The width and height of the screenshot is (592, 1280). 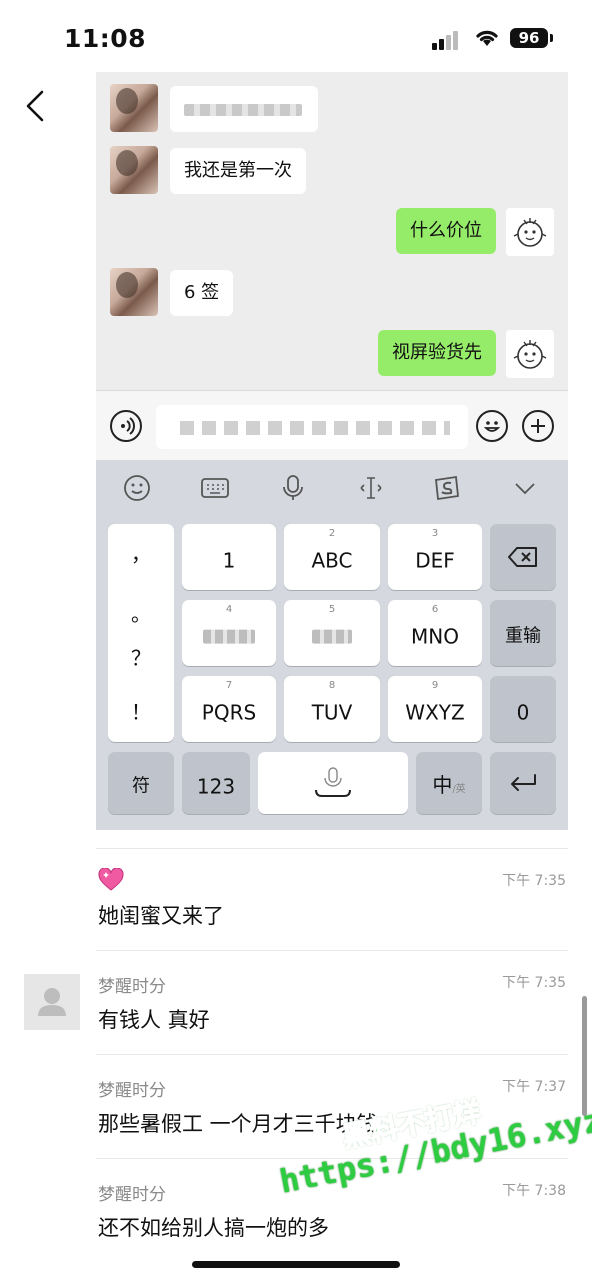 I want to click on sogou-logo-icon, so click(x=447, y=488).